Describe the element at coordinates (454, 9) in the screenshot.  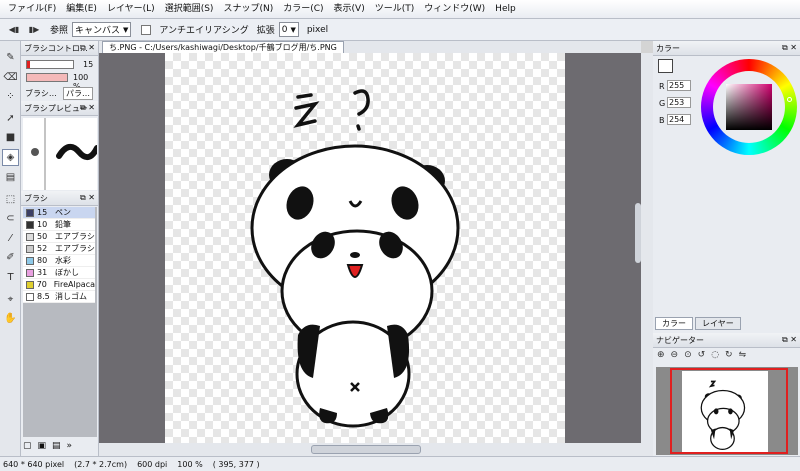
I see `menu-window: ウィンドウ(W)` at that location.